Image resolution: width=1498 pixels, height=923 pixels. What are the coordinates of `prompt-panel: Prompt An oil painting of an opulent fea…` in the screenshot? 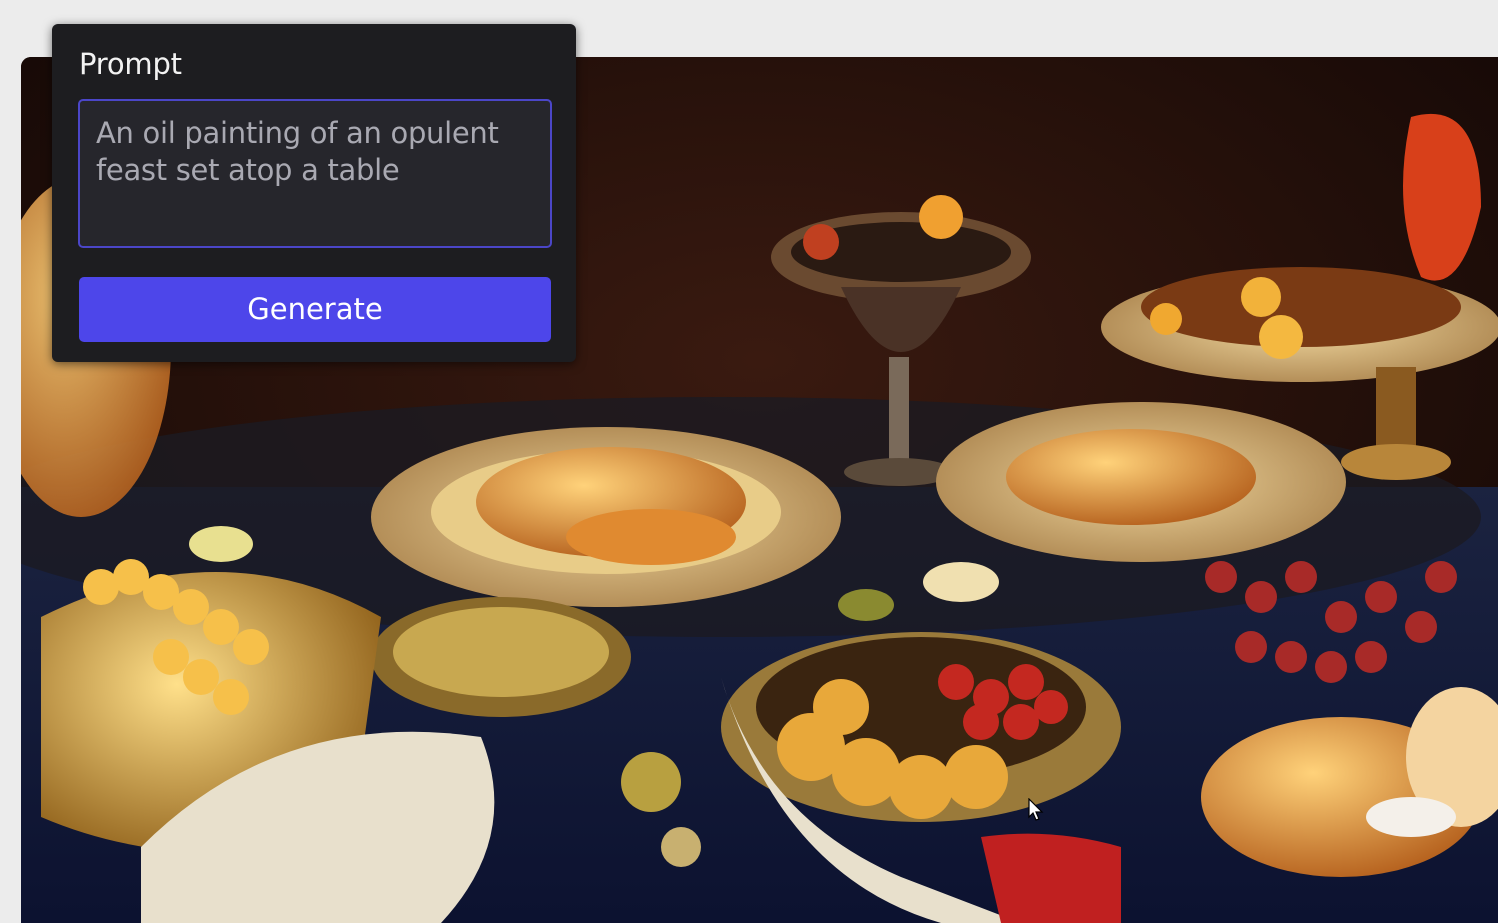 It's located at (314, 193).